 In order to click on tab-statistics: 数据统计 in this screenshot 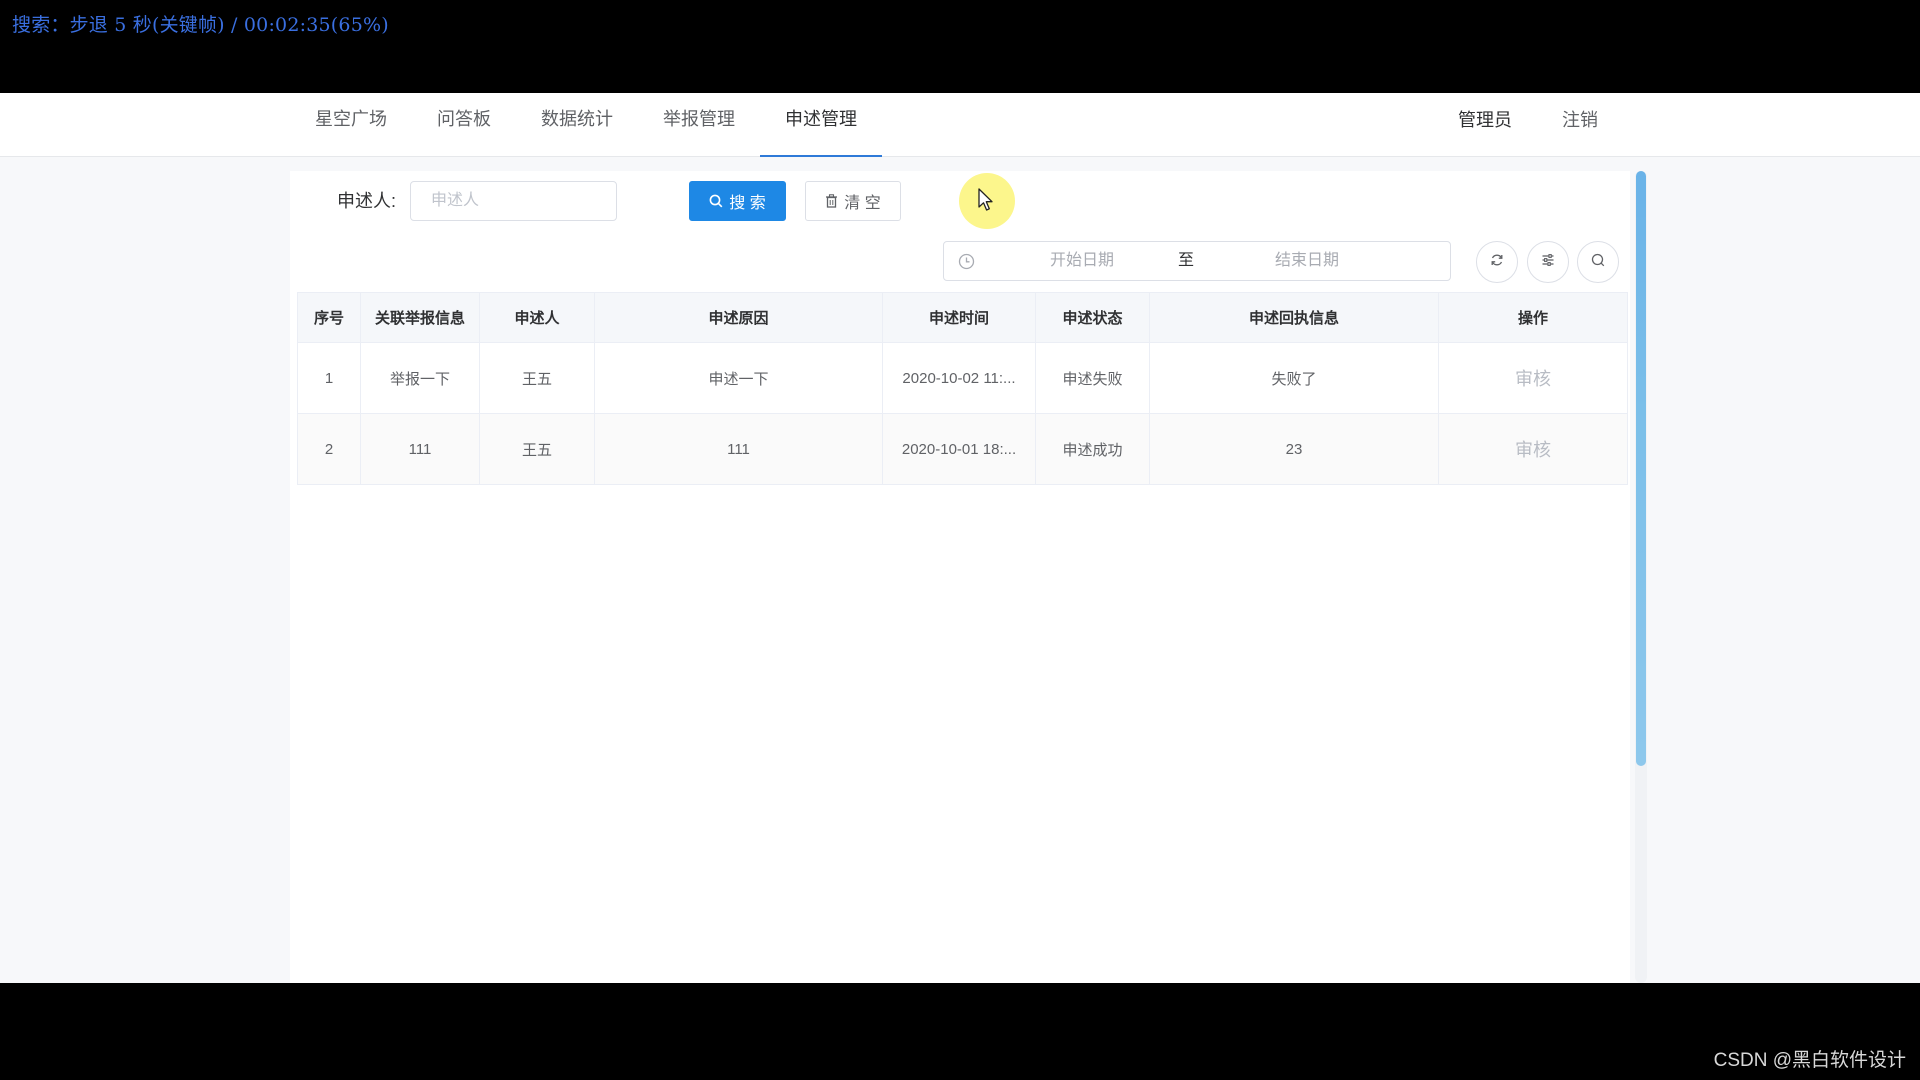, I will do `click(577, 125)`.